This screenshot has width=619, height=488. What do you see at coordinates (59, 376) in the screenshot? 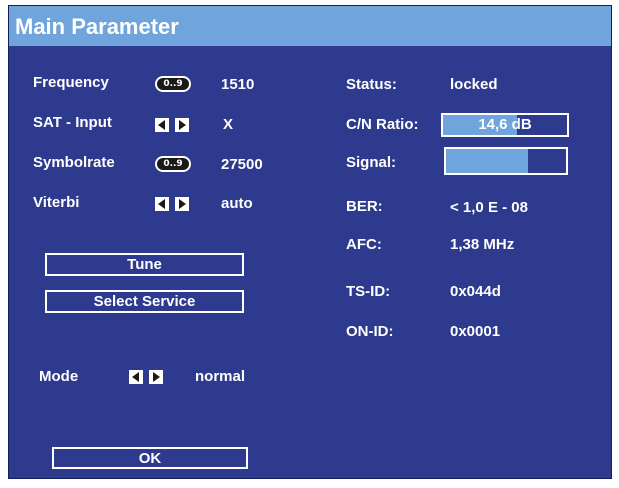
I see `mode-label: Mode` at bounding box center [59, 376].